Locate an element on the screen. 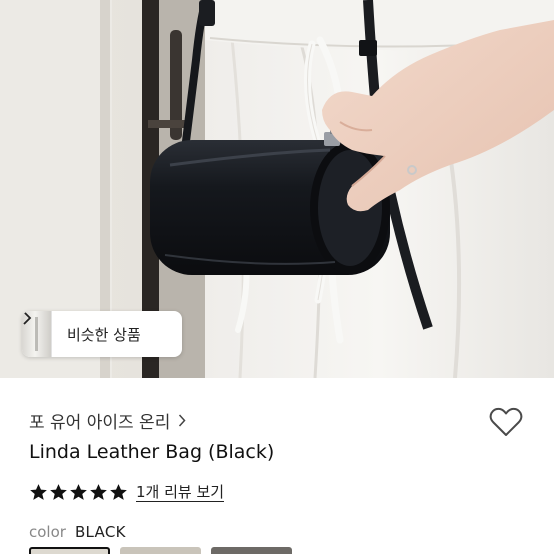 The width and height of the screenshot is (554, 554). rating-row: 1개 리뷰 보기 is located at coordinates (127, 492).